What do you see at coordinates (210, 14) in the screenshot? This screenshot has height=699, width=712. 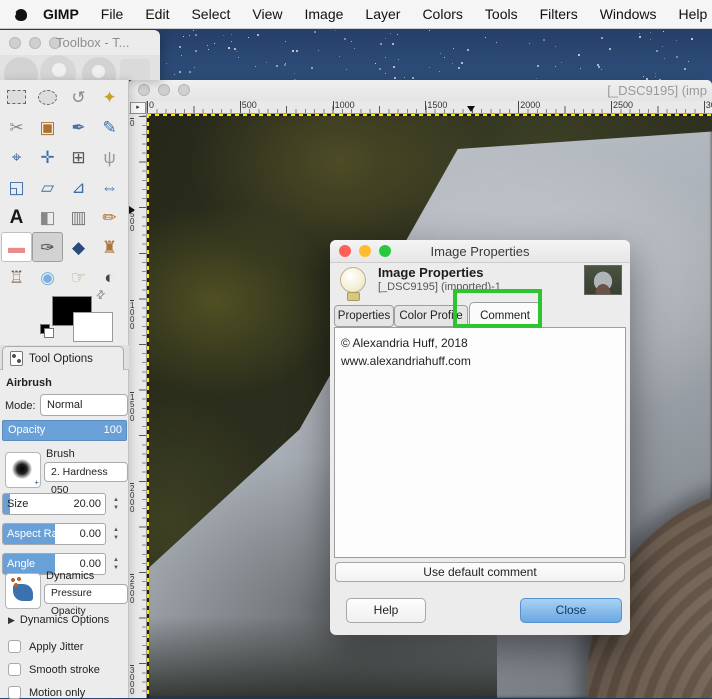 I see `menu-select: Select` at bounding box center [210, 14].